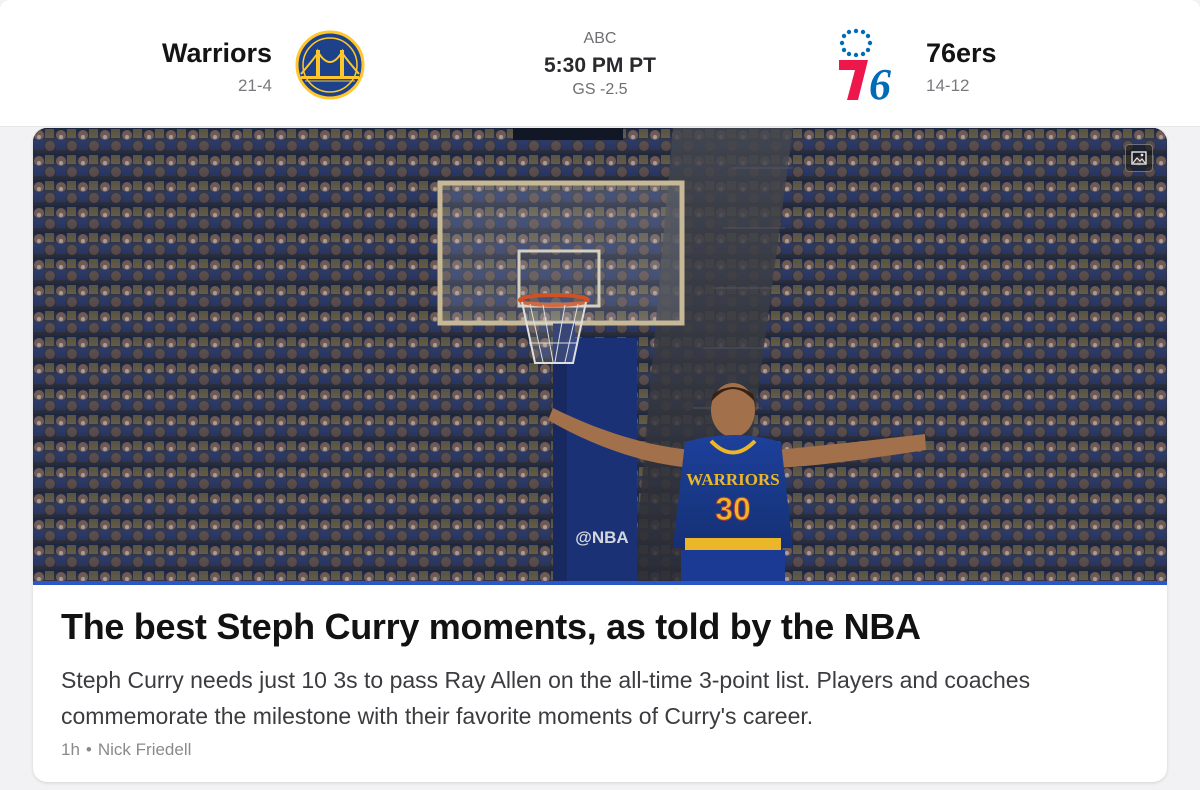 The width and height of the screenshot is (1200, 790). I want to click on article-author: Nick Friedell, so click(145, 749).